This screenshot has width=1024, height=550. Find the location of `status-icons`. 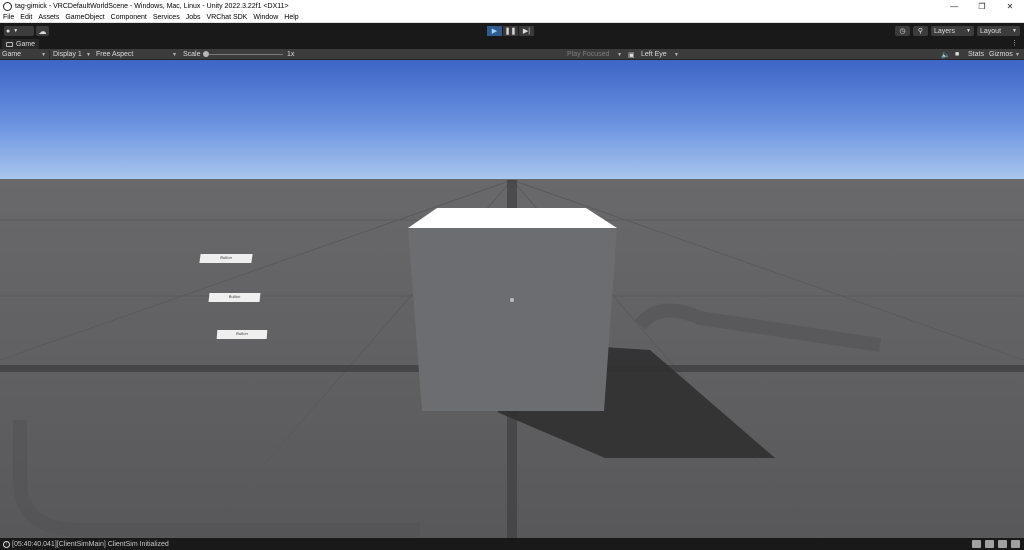

status-icons is located at coordinates (994, 544).